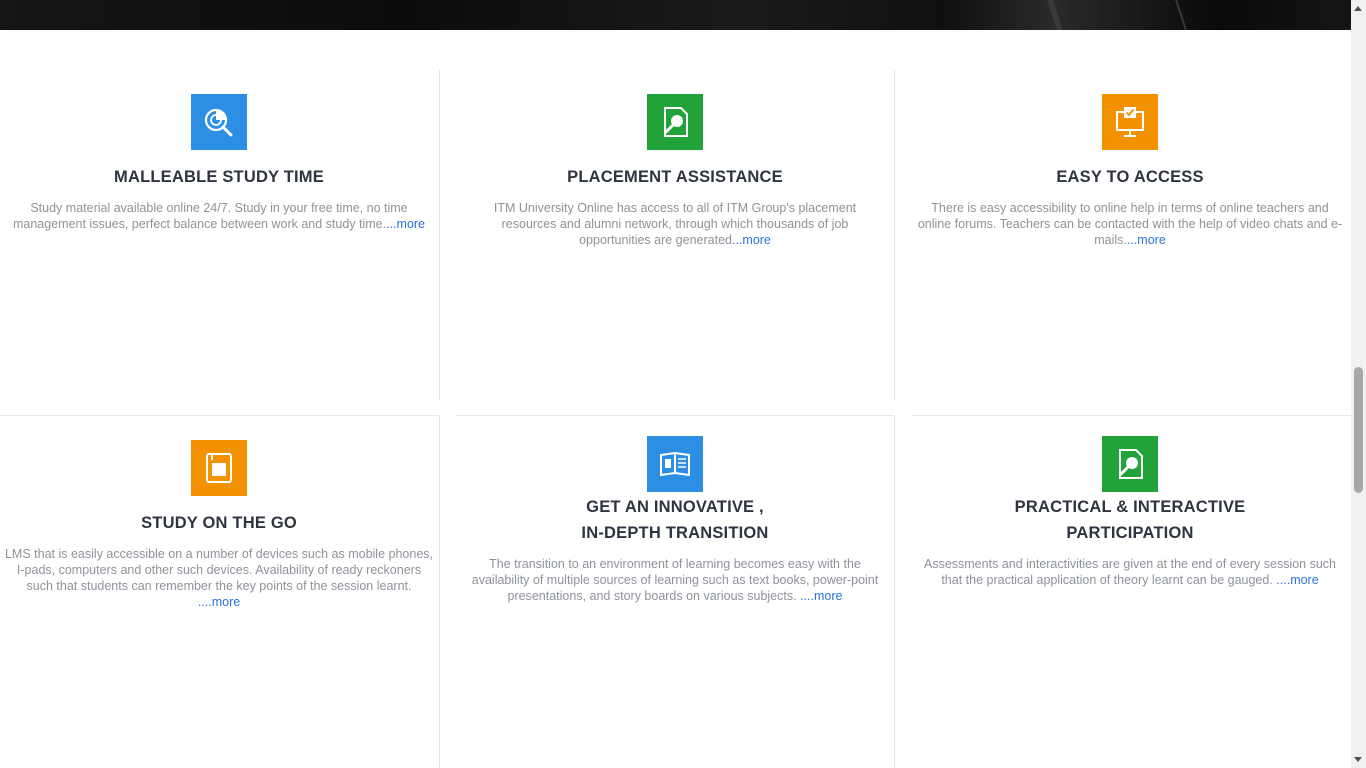 The image size is (1366, 768). I want to click on scroll-up-arrow-icon, so click(1358, 8).